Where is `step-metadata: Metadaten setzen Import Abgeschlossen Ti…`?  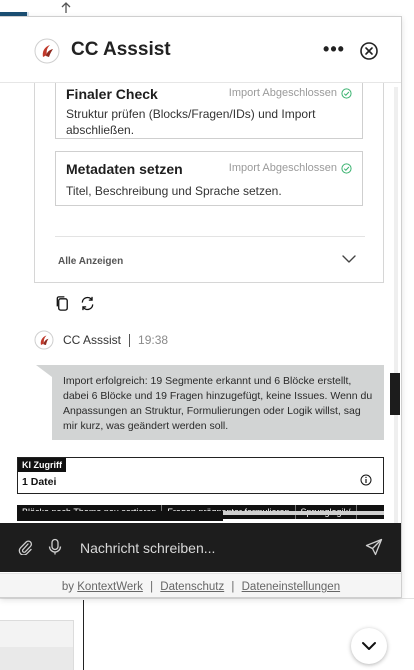
step-metadata: Metadaten setzen Import Abgeschlossen Ti… is located at coordinates (209, 178).